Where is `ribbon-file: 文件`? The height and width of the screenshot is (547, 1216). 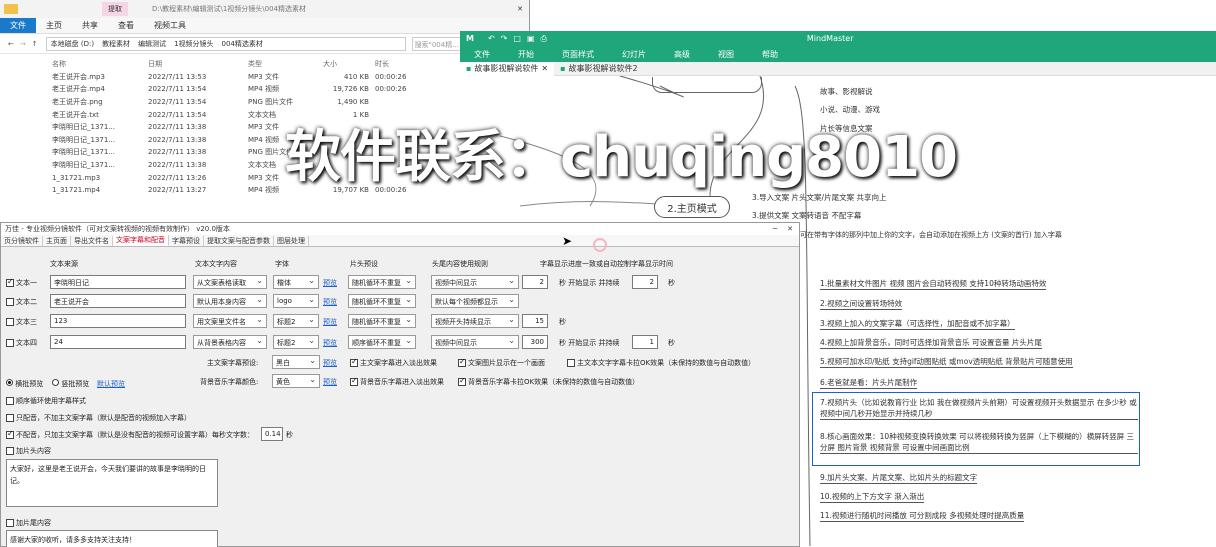
ribbon-file: 文件 is located at coordinates (18, 25).